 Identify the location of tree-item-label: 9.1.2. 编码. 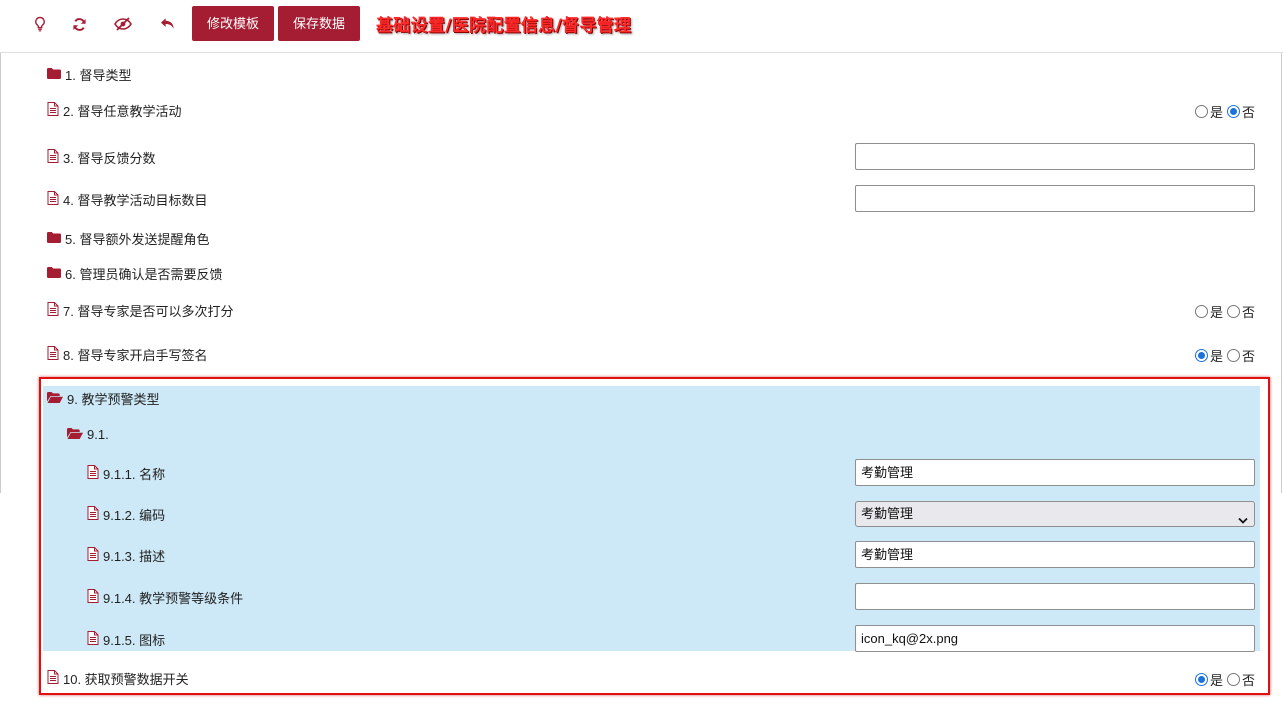
(134, 515).